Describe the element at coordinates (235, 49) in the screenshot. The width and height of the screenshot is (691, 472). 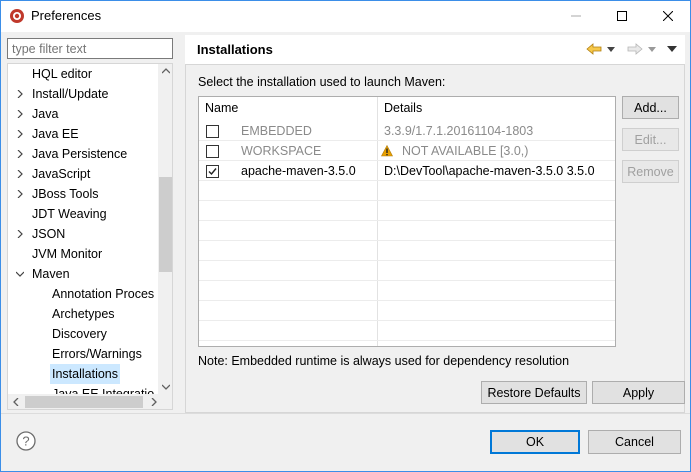
I see `page-title: Installations` at that location.